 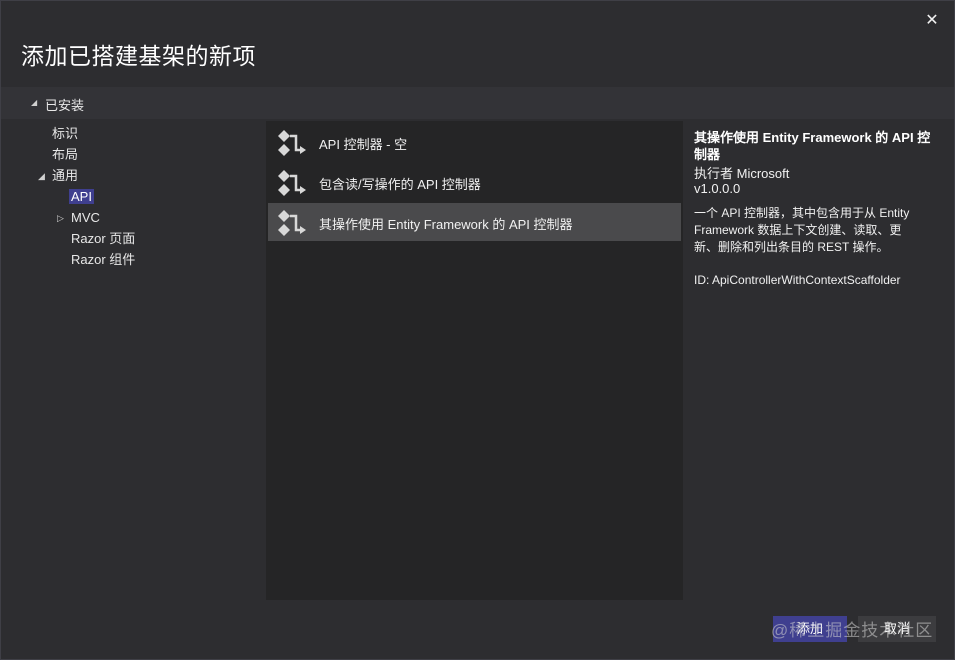 I want to click on tree-item-razor-components: Razor 组件, so click(x=103, y=260).